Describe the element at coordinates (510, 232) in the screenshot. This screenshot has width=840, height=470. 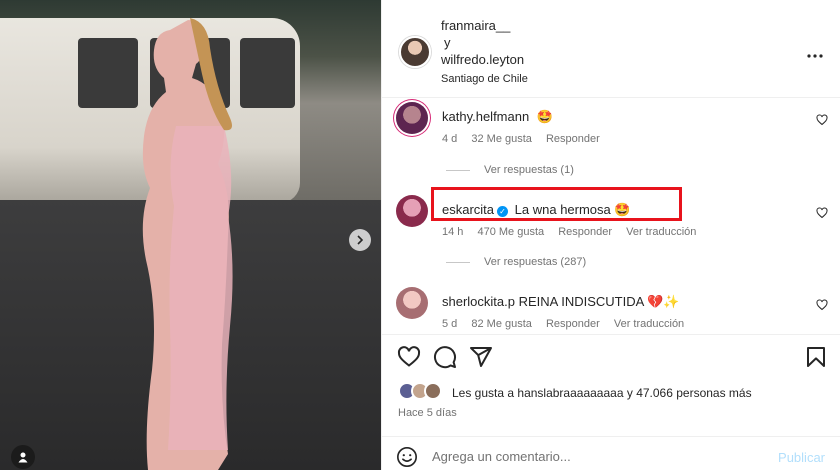
I see `comment-likes: 470 Me gusta` at that location.